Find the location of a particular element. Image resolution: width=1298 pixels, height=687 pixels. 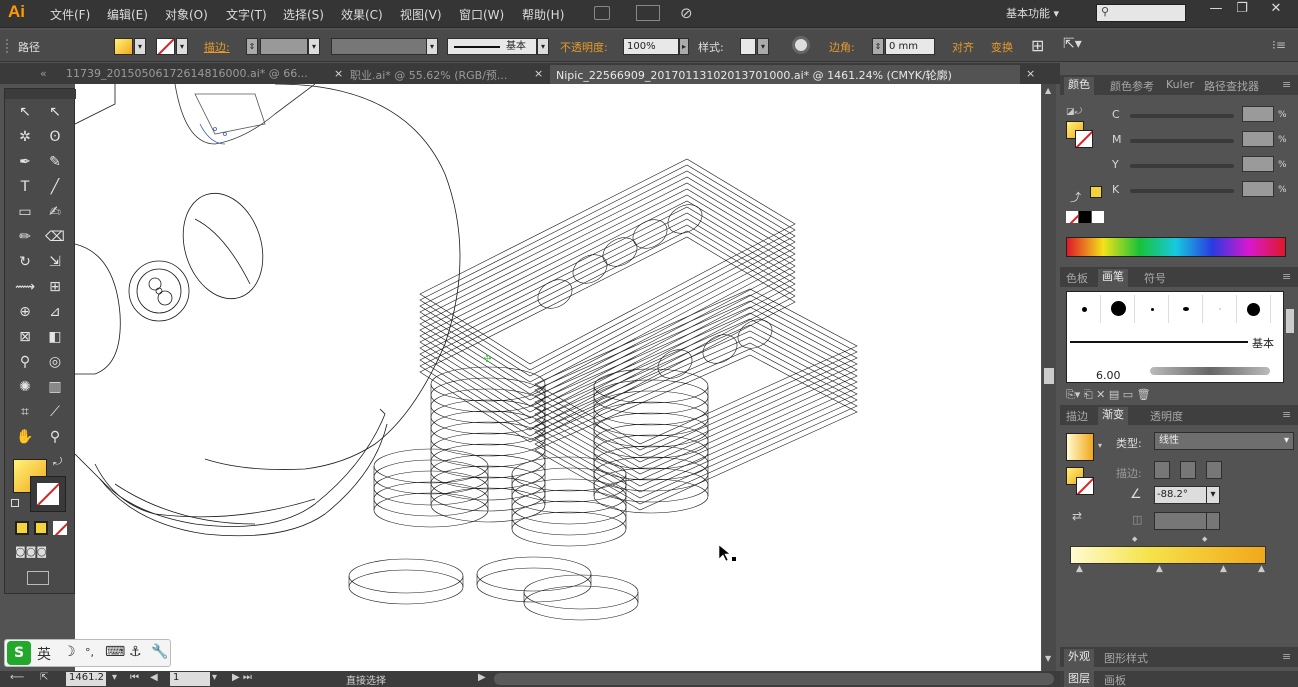

color-mode-icon is located at coordinates (22, 528).